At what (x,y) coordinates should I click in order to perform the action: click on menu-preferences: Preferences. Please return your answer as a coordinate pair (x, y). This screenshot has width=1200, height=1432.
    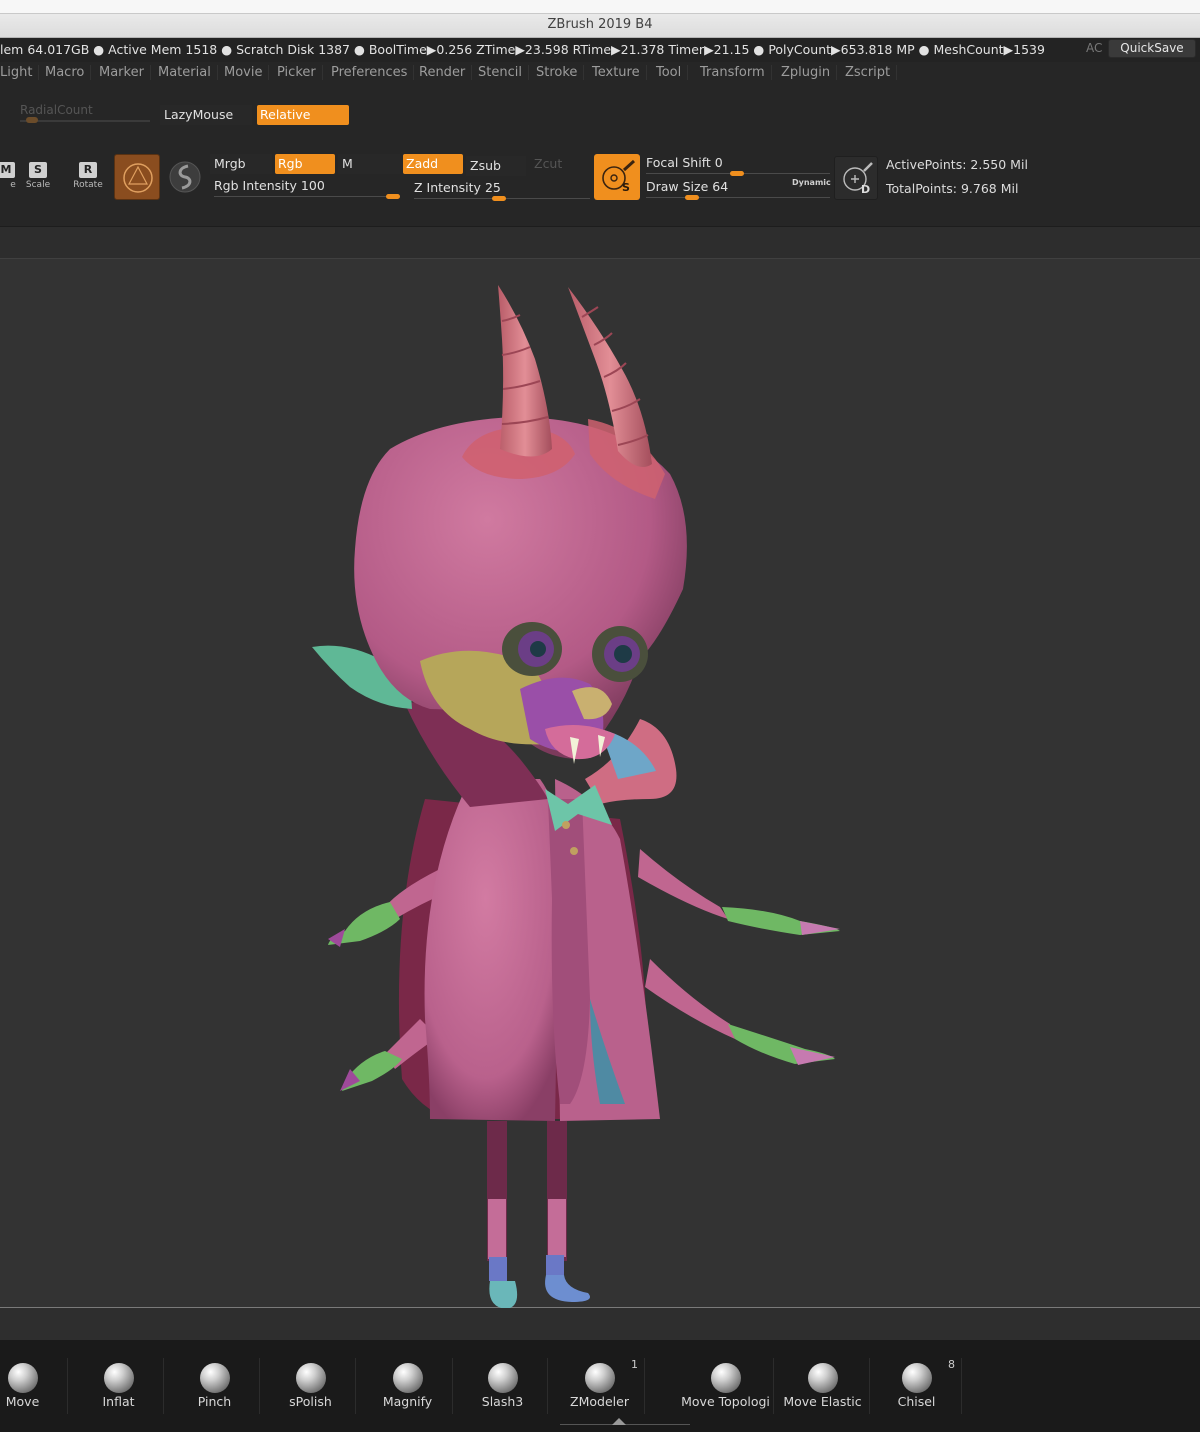
    Looking at the image, I should click on (373, 72).